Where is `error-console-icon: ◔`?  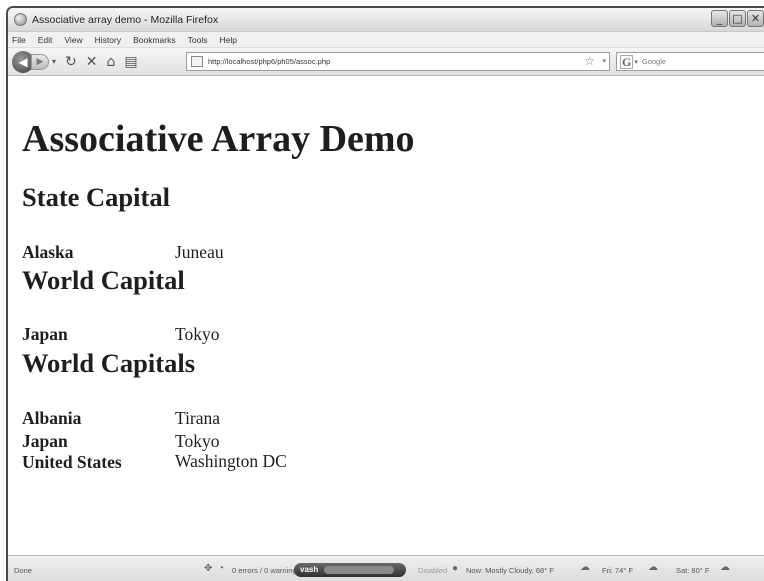
error-console-icon: ◔ is located at coordinates (221, 568).